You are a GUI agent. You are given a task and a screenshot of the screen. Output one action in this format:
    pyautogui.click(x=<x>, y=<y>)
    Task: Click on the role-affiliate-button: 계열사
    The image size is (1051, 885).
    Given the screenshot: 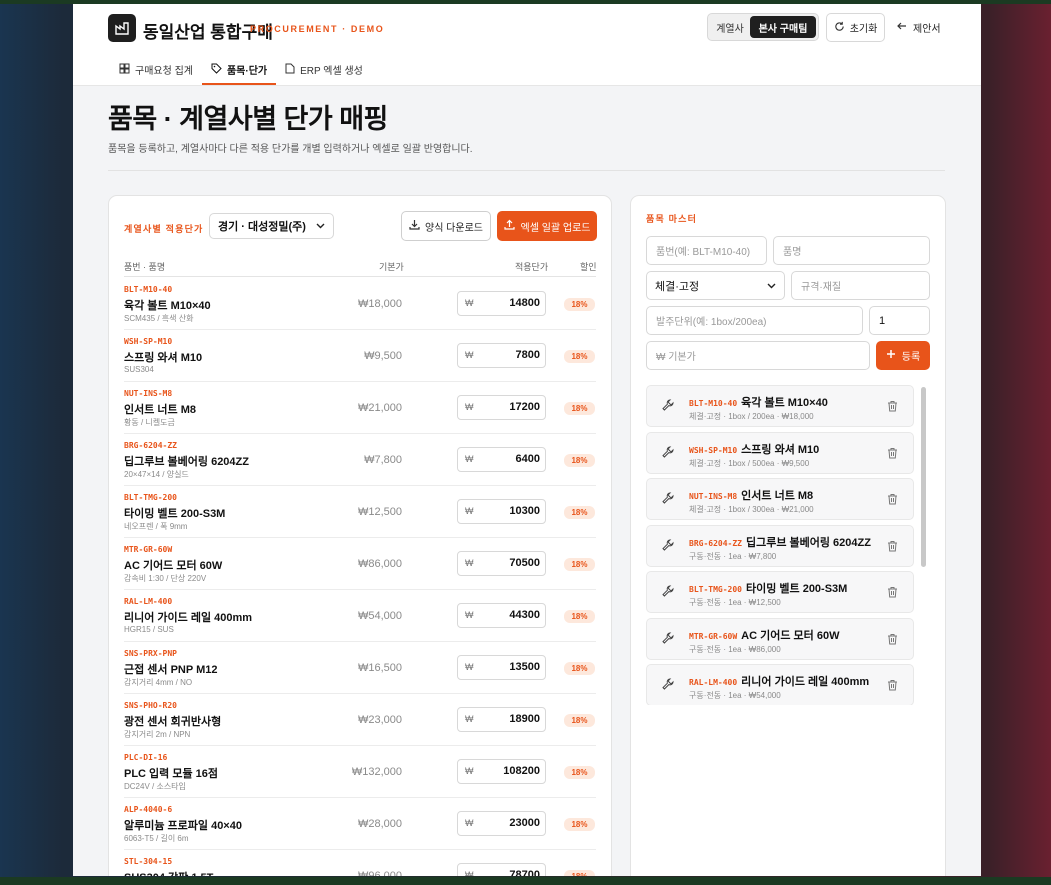 What is the action you would take?
    pyautogui.click(x=730, y=27)
    